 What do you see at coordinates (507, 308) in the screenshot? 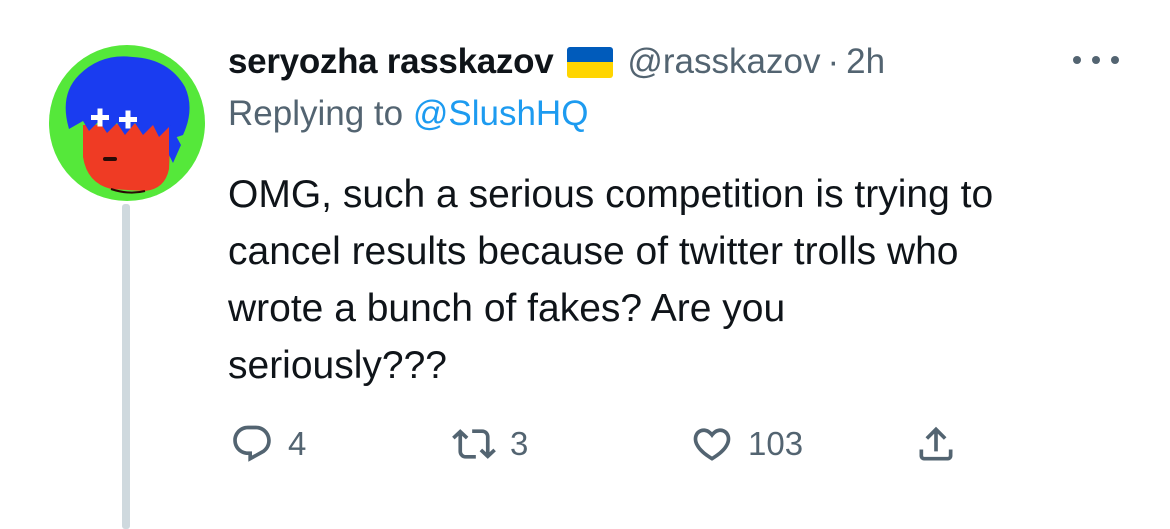
I see `tweet-text-line: wrote a bunch of fakes? Are you` at bounding box center [507, 308].